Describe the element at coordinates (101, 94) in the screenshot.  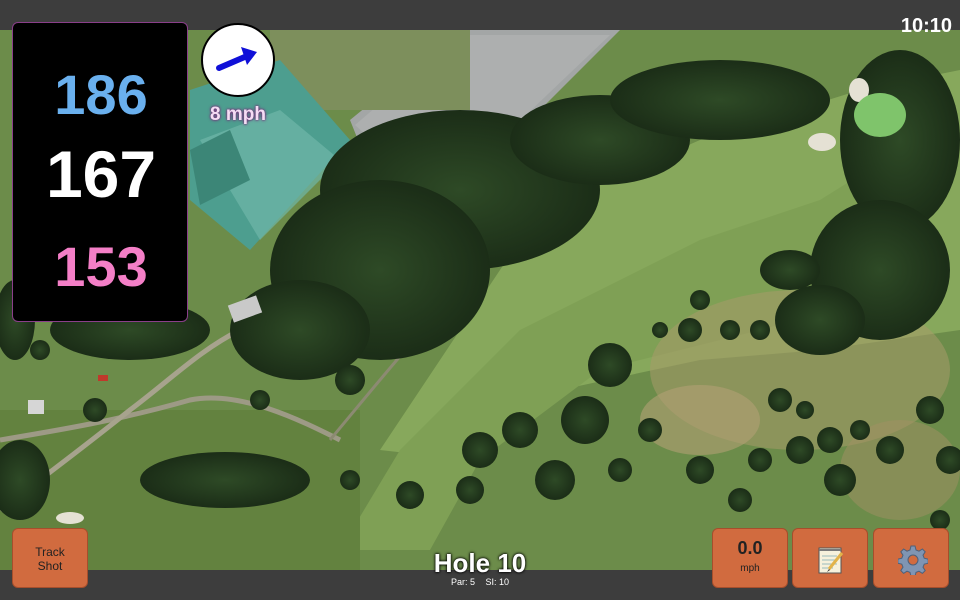
I see `distance-back: 186` at that location.